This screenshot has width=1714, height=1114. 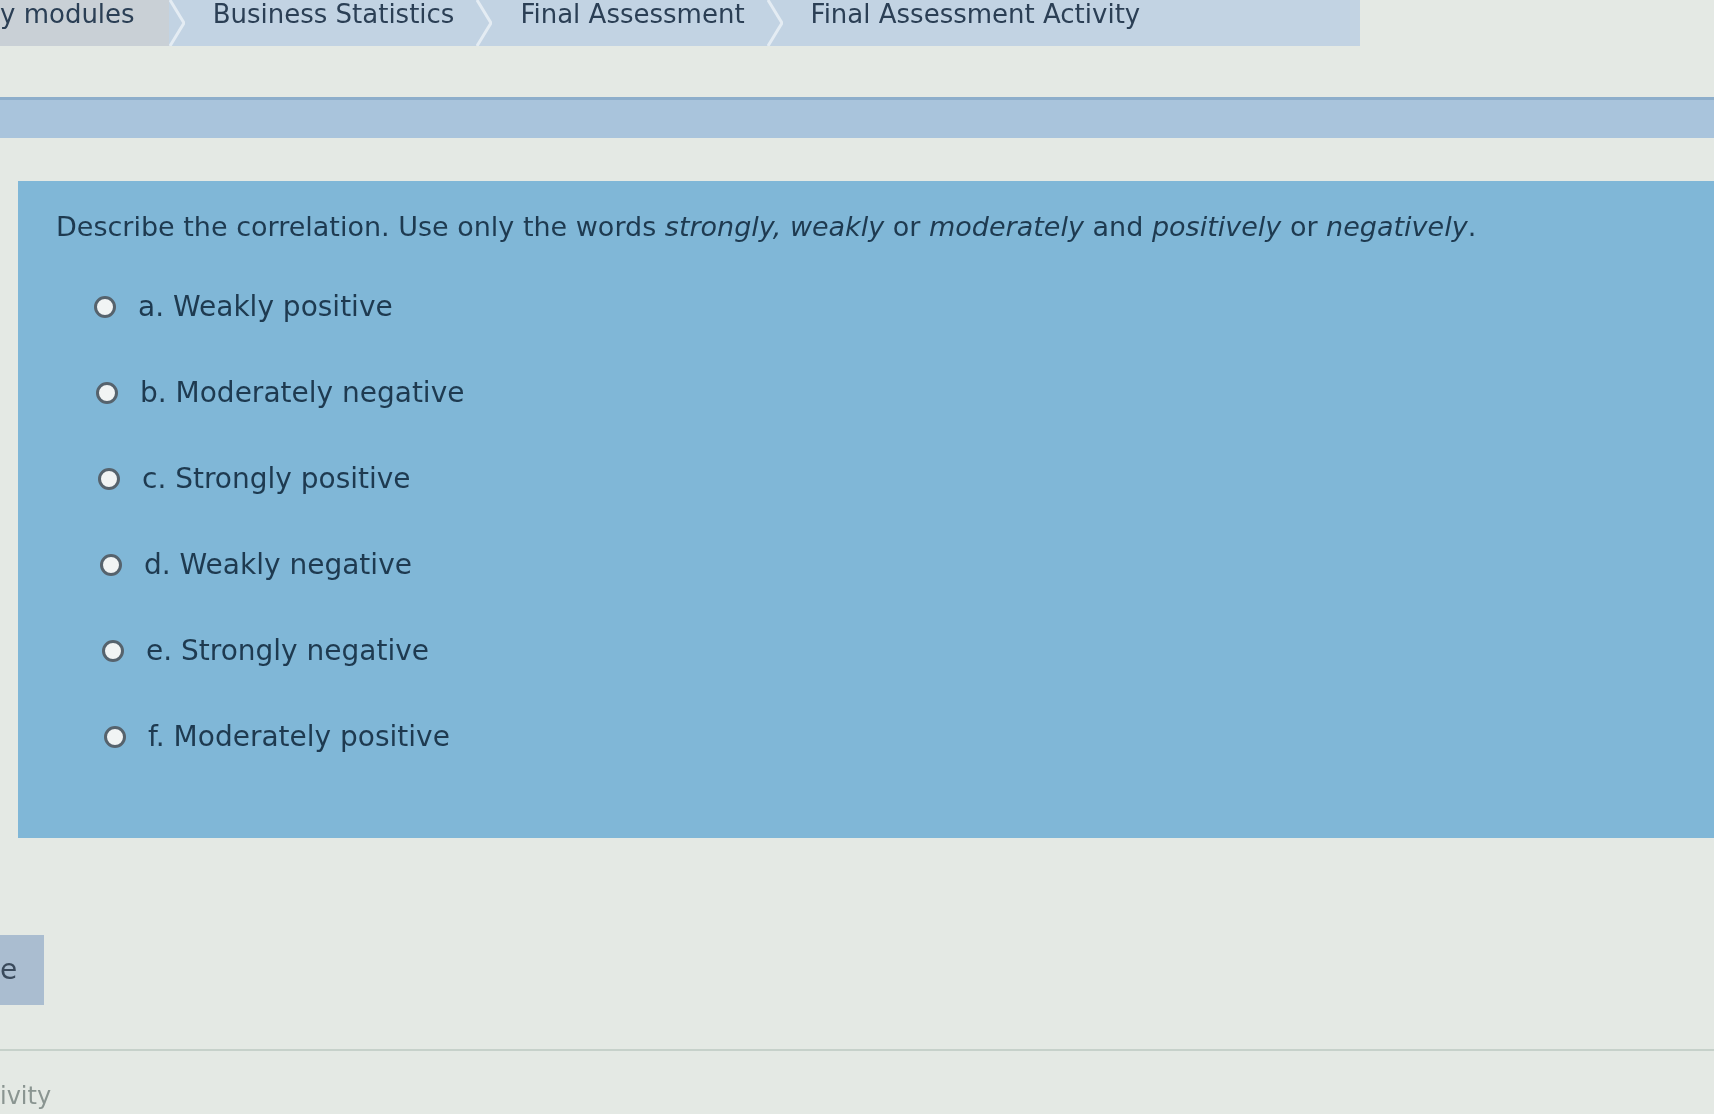 I want to click on breadcrumb-link: Final Assessment Activity, so click(x=972, y=23).